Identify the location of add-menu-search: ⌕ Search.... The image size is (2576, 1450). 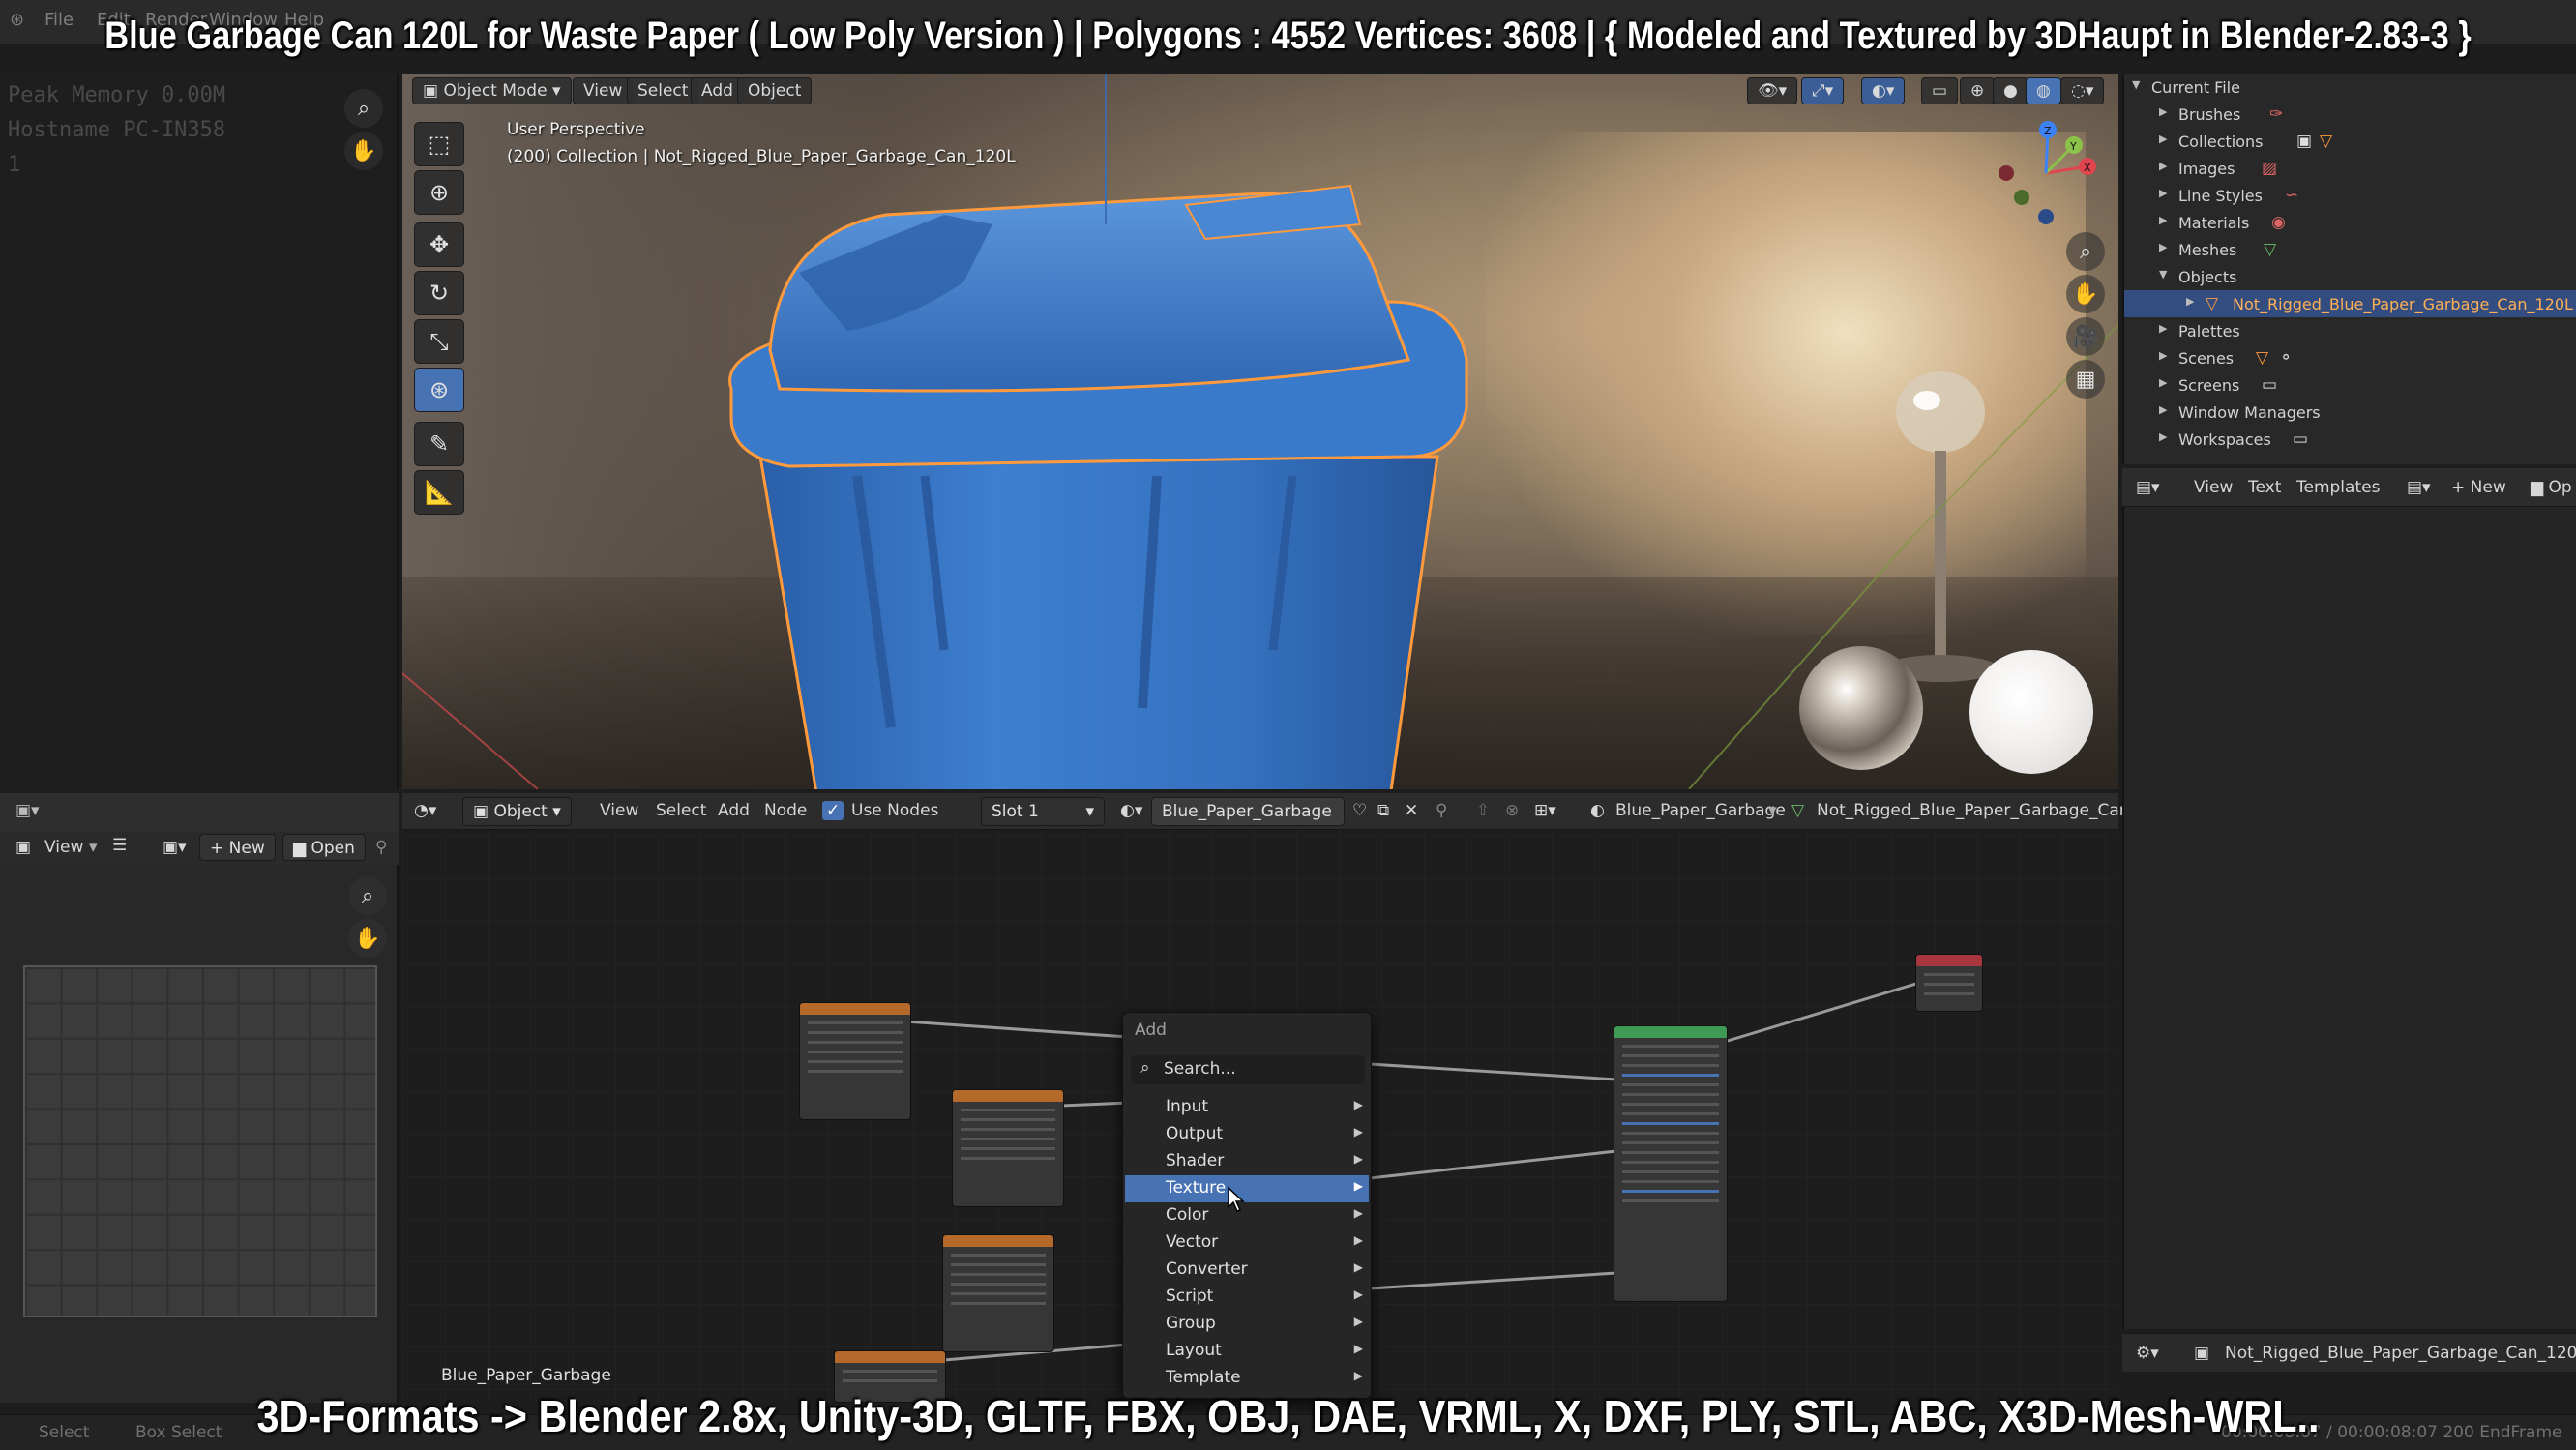
(1248, 1069).